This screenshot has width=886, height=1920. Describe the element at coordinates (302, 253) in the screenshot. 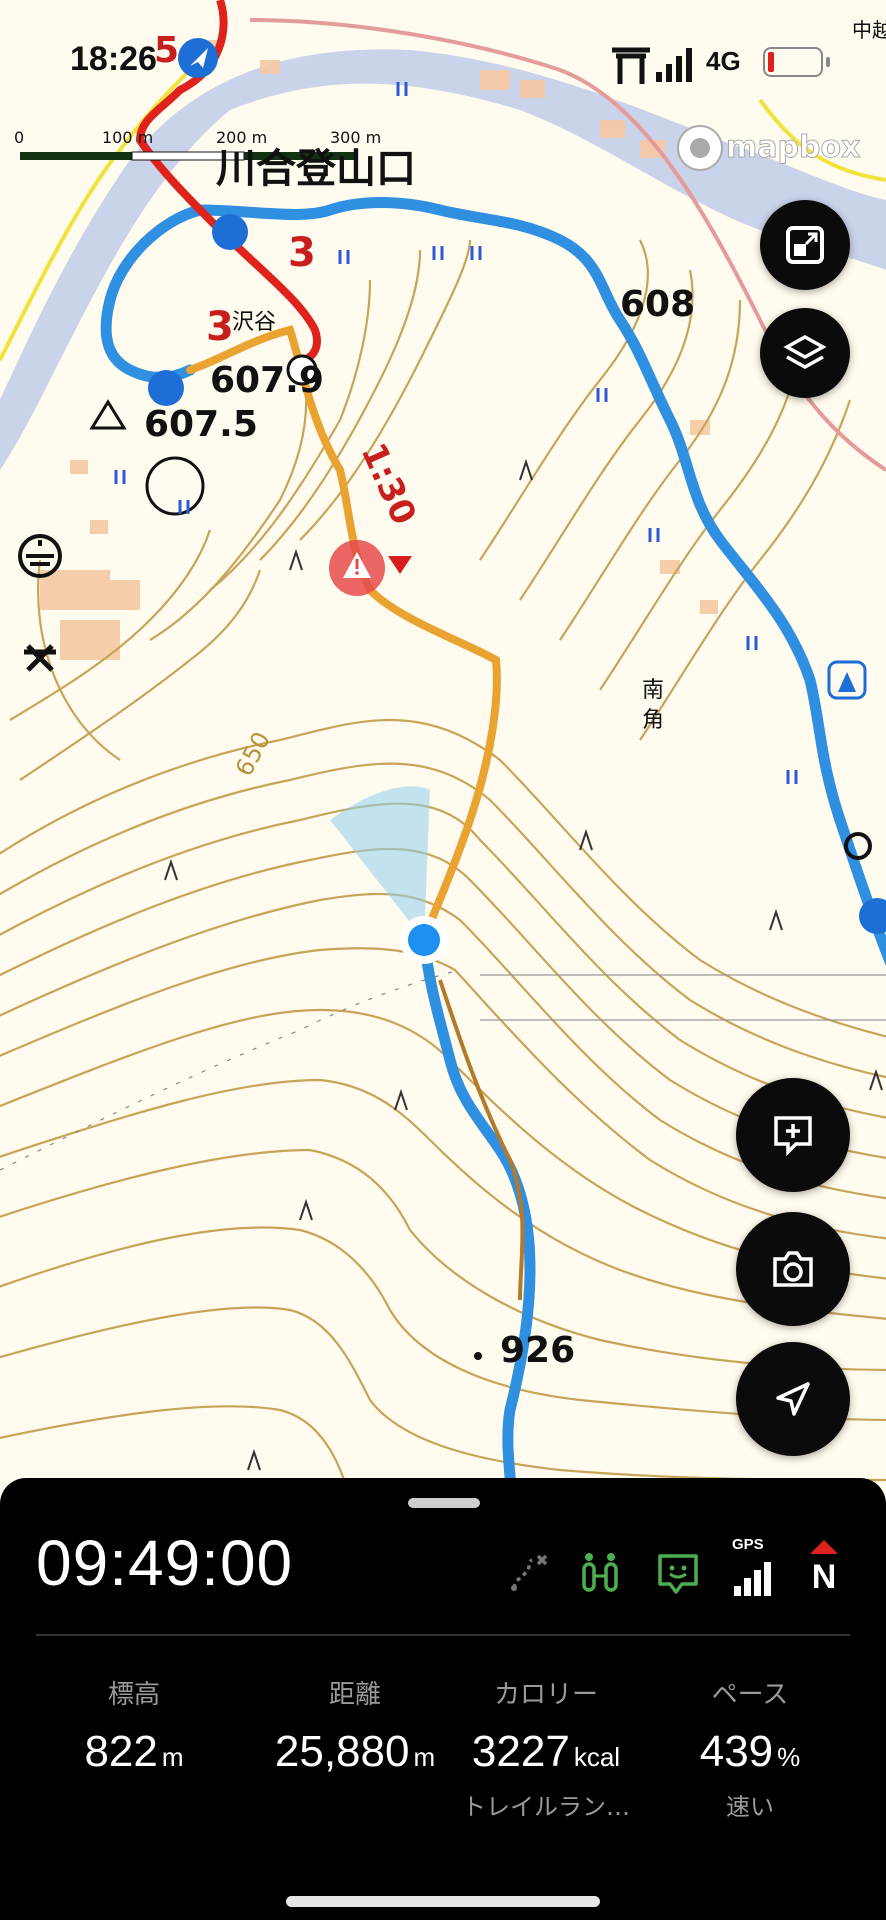

I see `label-route-number-3a: 3` at that location.